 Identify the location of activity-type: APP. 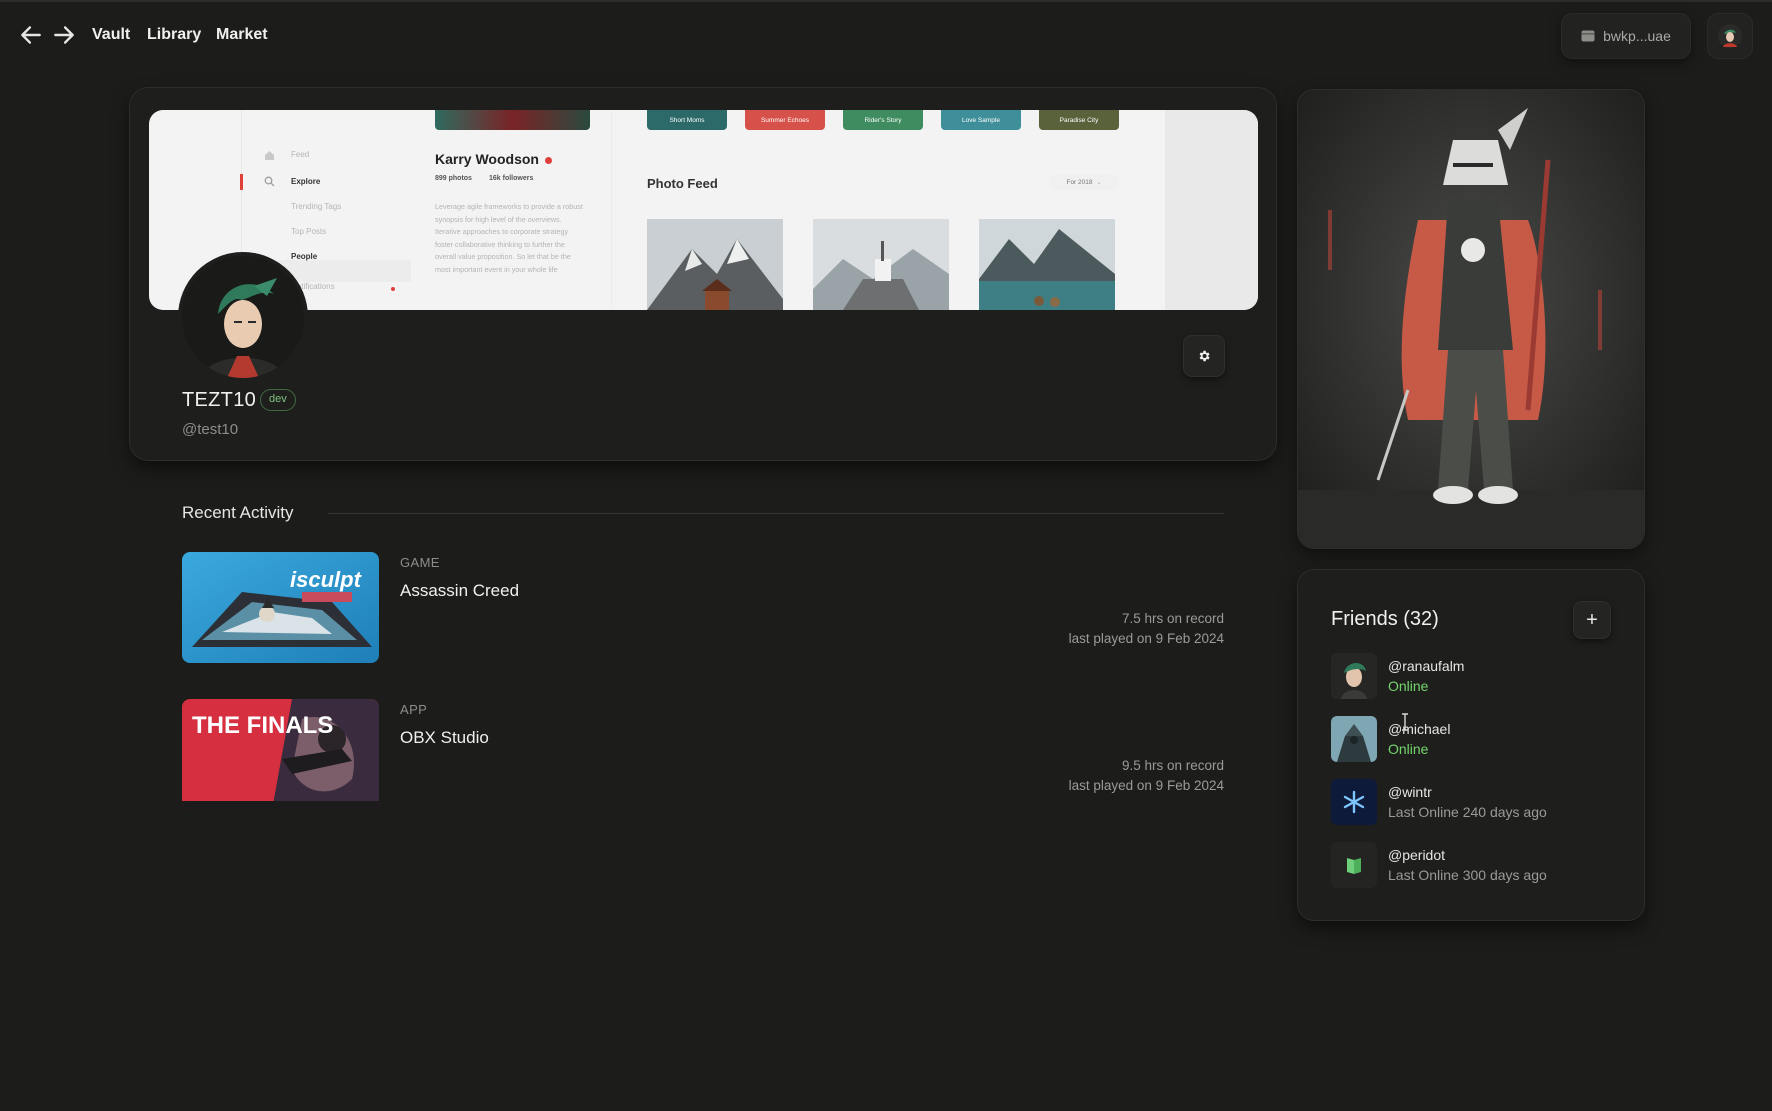
(414, 709).